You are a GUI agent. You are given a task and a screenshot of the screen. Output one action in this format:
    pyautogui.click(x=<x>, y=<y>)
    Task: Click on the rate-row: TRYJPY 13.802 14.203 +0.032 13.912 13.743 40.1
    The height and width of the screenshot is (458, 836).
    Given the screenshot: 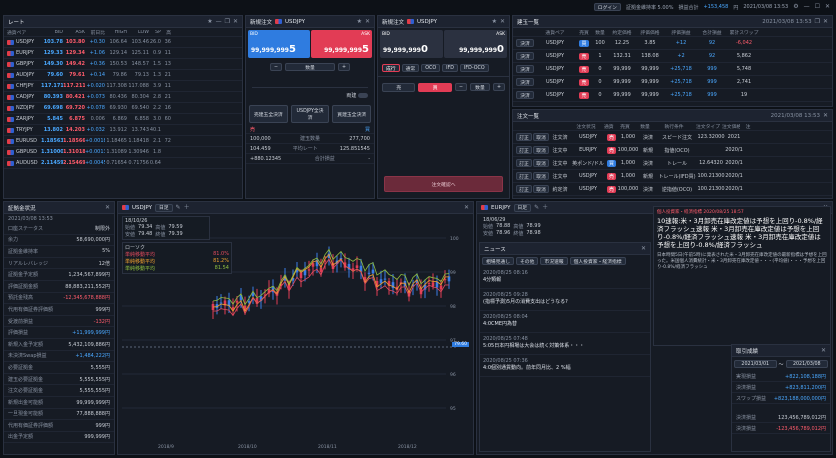 What is the action you would take?
    pyautogui.click(x=123, y=130)
    